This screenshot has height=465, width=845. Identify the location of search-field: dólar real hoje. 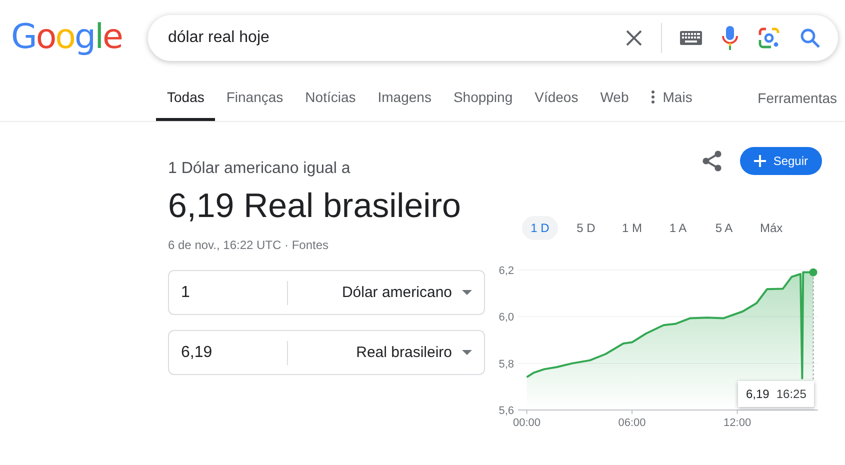
(493, 37).